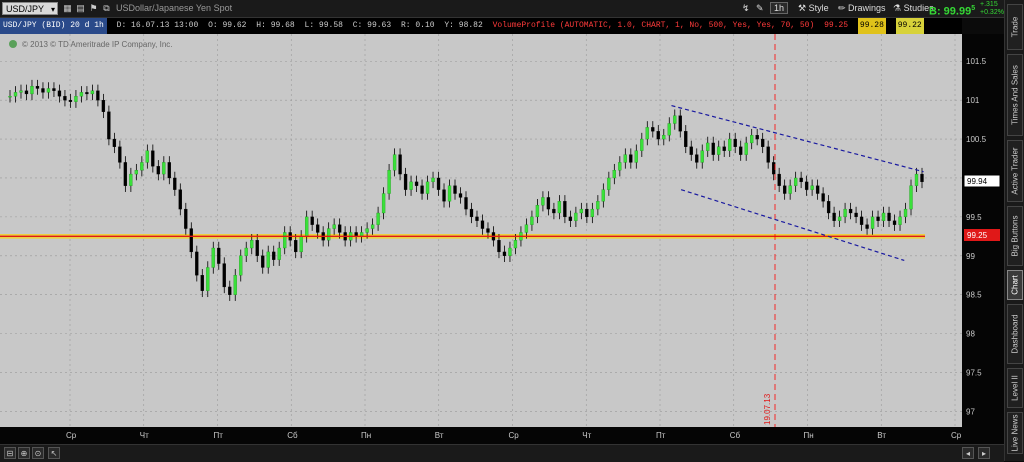 The image size is (1024, 462). I want to click on change-percent: +0.32%, so click(992, 12).